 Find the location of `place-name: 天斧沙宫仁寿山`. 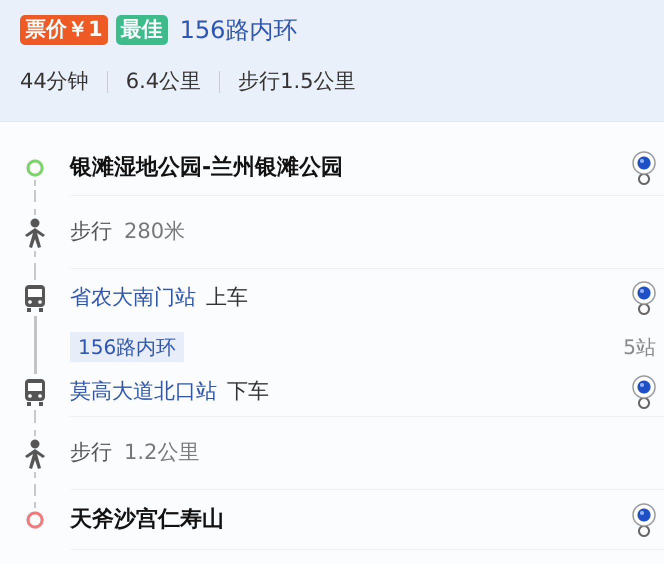

place-name: 天斧沙宫仁寿山 is located at coordinates (147, 520).